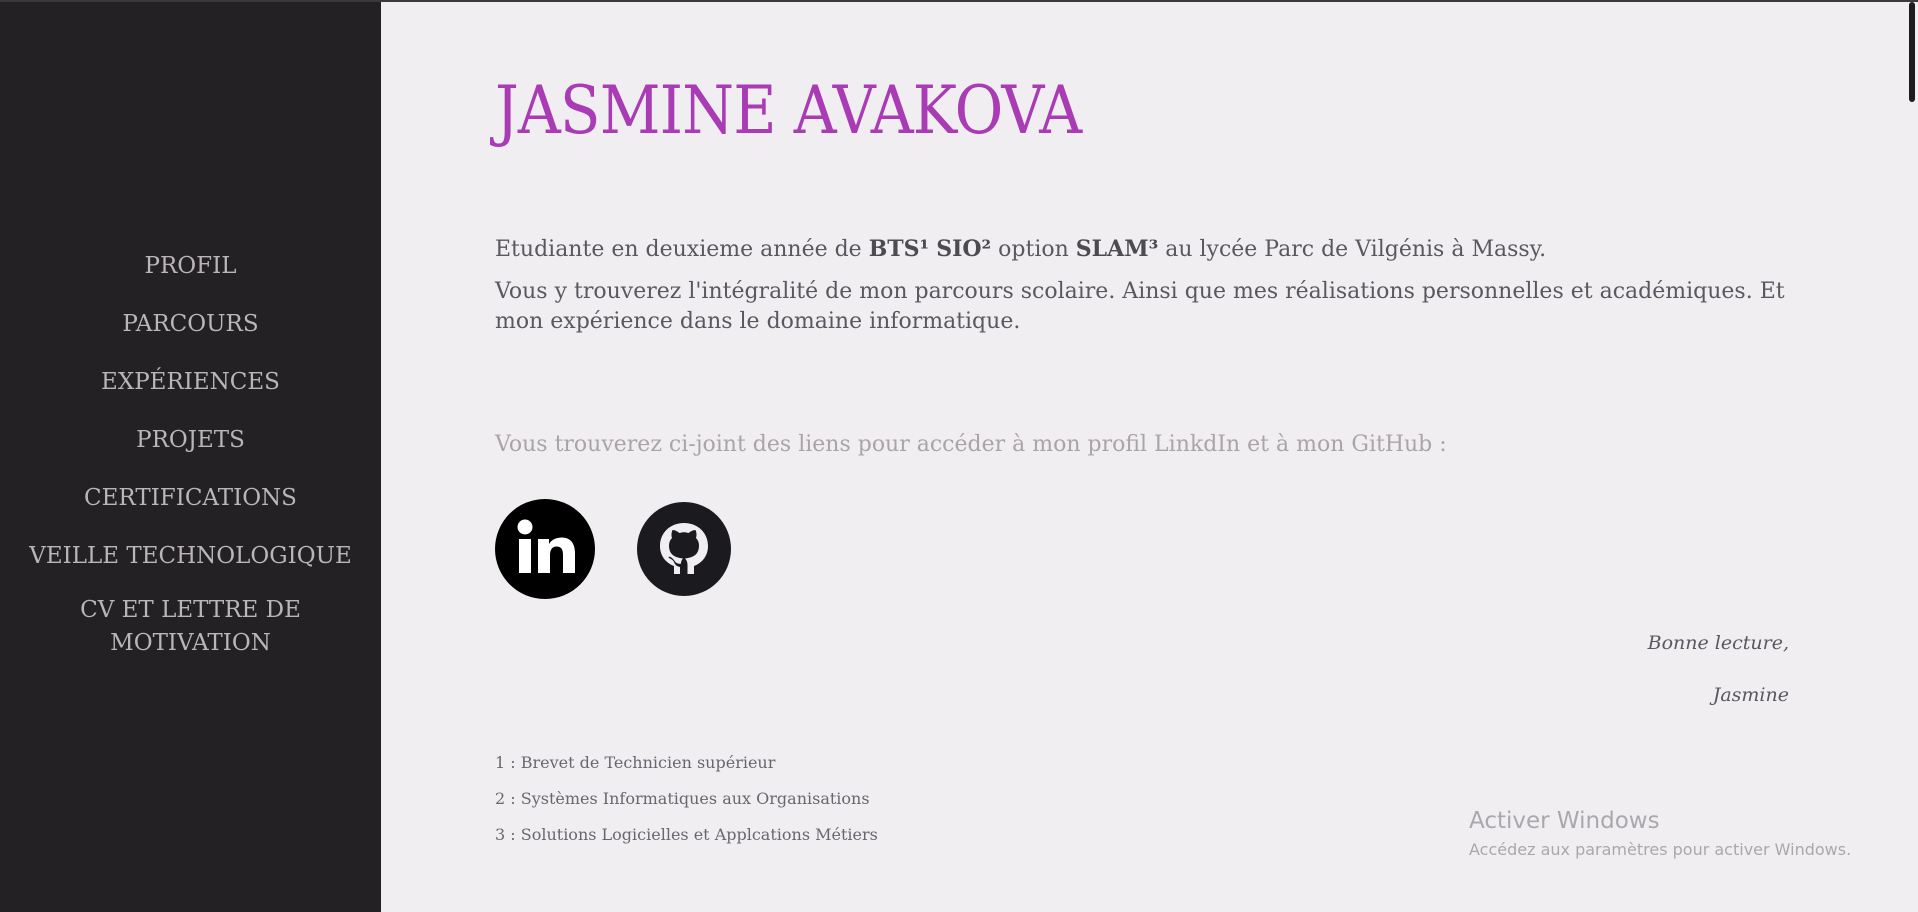 The width and height of the screenshot is (1918, 912). I want to click on intro-text-start: Etudiante en deuxieme année de, so click(682, 249).